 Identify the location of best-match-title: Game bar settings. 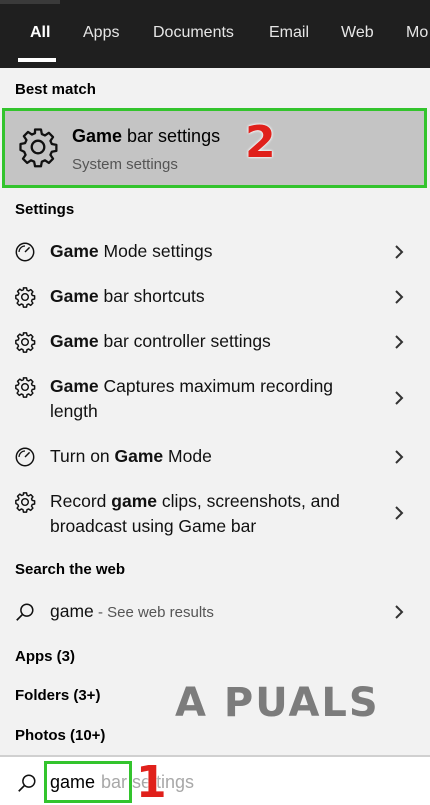
(146, 136).